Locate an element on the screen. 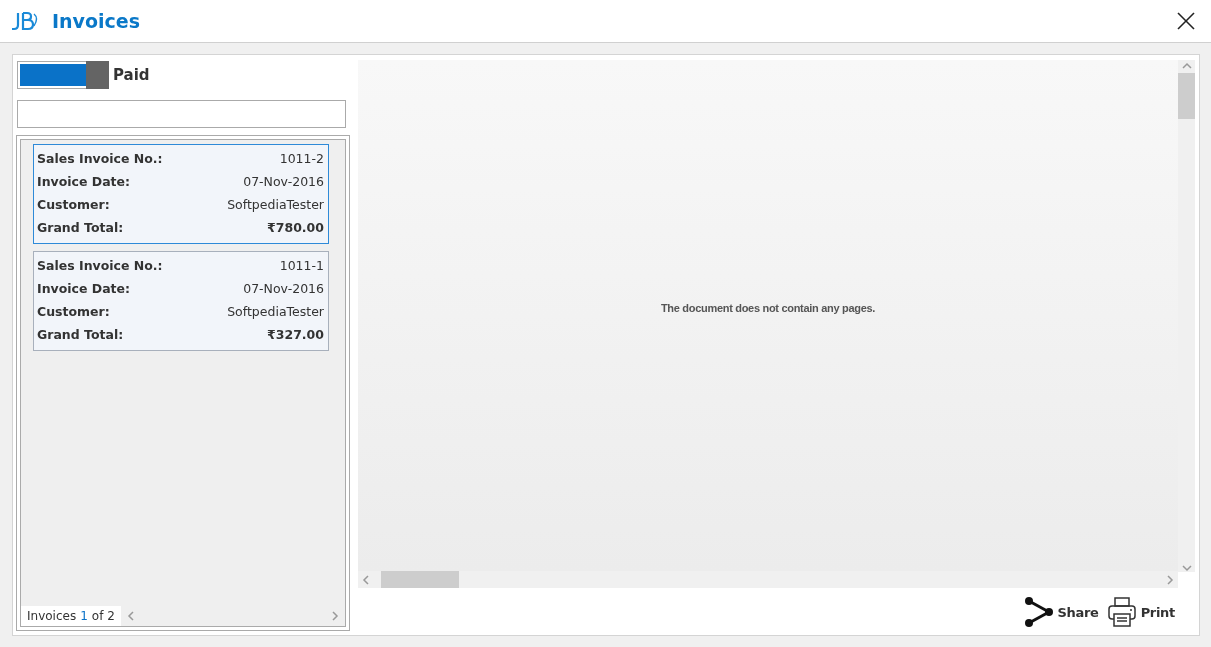  window-title: Invoices is located at coordinates (96, 21).